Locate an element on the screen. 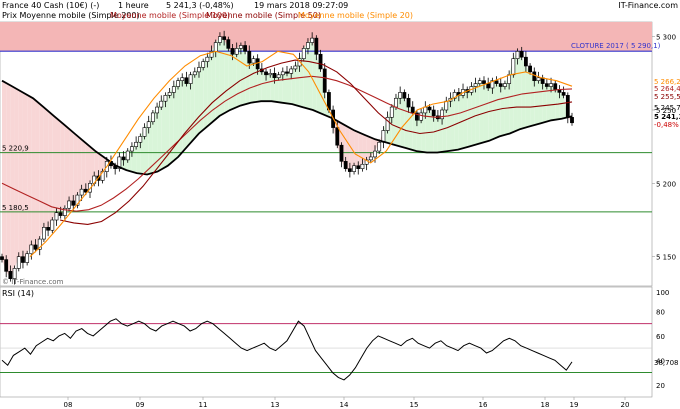 This screenshot has height=409, width=680. price-y-tick-label: 5 150 is located at coordinates (666, 258).